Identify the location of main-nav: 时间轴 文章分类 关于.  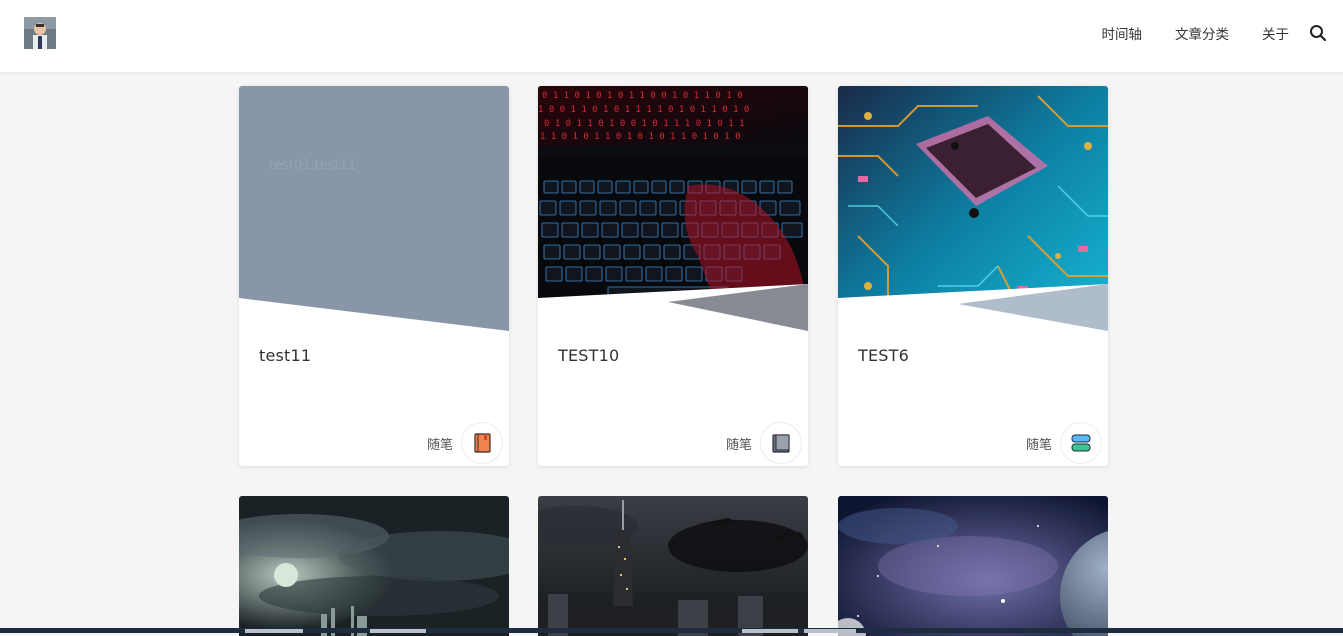
(1215, 32).